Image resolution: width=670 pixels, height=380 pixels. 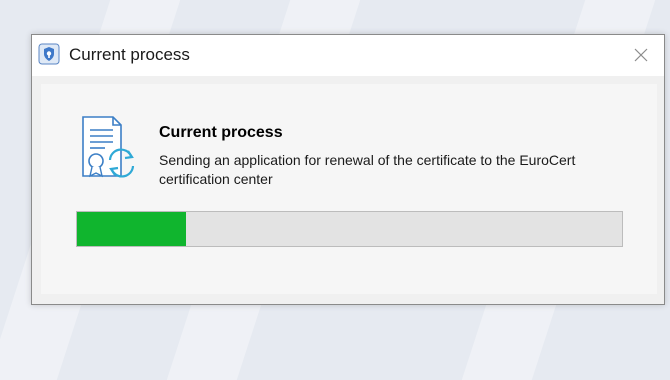 I want to click on certificate-renew-icon, so click(x=112, y=154).